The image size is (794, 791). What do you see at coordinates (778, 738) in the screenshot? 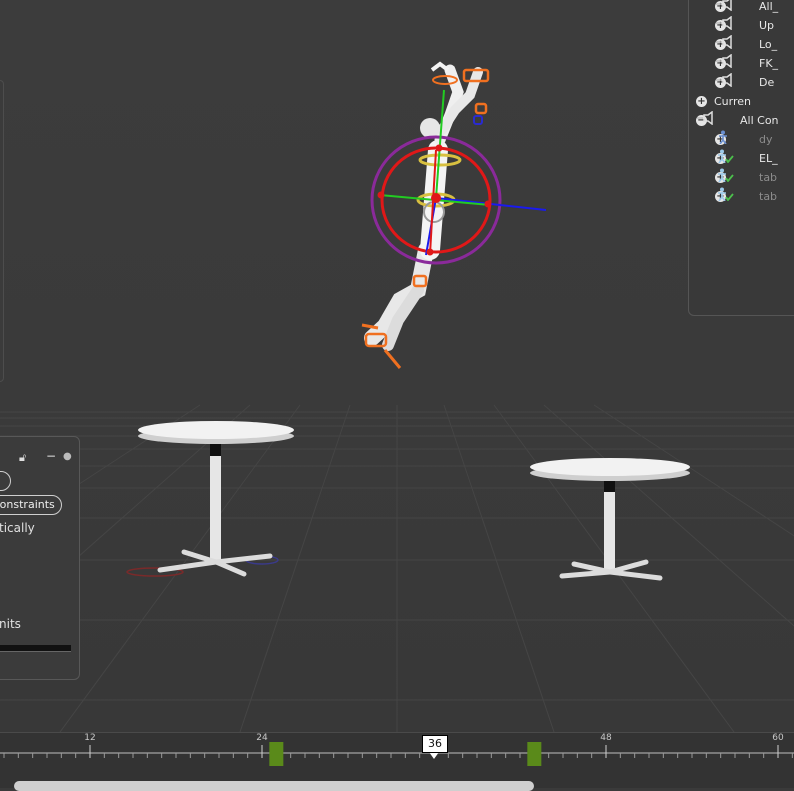
I see `timeline-tick-label: 60` at bounding box center [778, 738].